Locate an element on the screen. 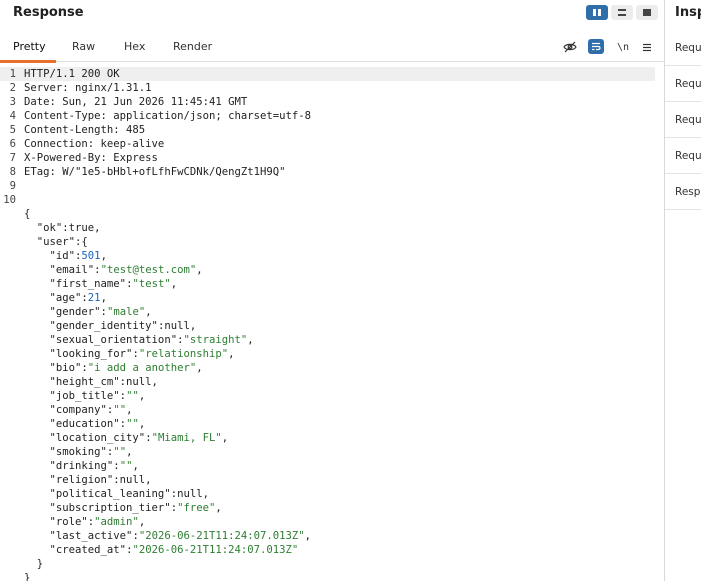  editor-line: "user":{ is located at coordinates (327, 242).